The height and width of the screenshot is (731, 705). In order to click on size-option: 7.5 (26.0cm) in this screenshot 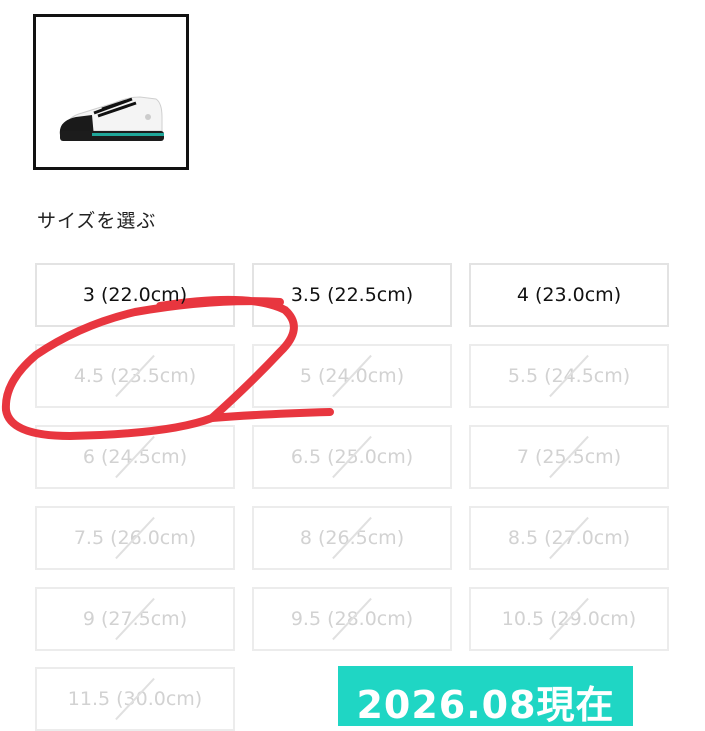, I will do `click(135, 538)`.